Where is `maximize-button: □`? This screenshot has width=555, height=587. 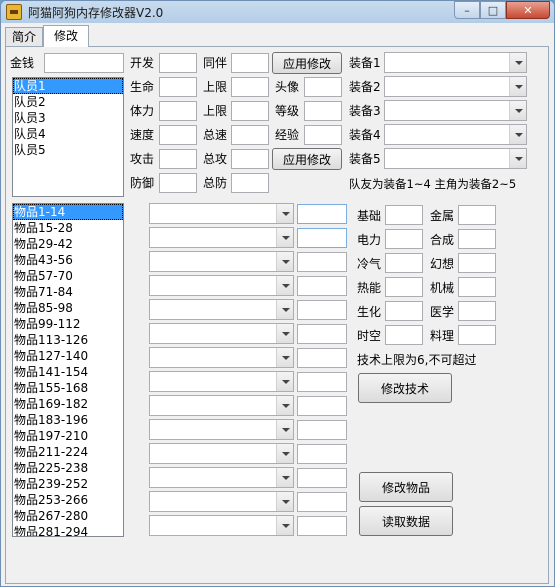
maximize-button: □ is located at coordinates (493, 10).